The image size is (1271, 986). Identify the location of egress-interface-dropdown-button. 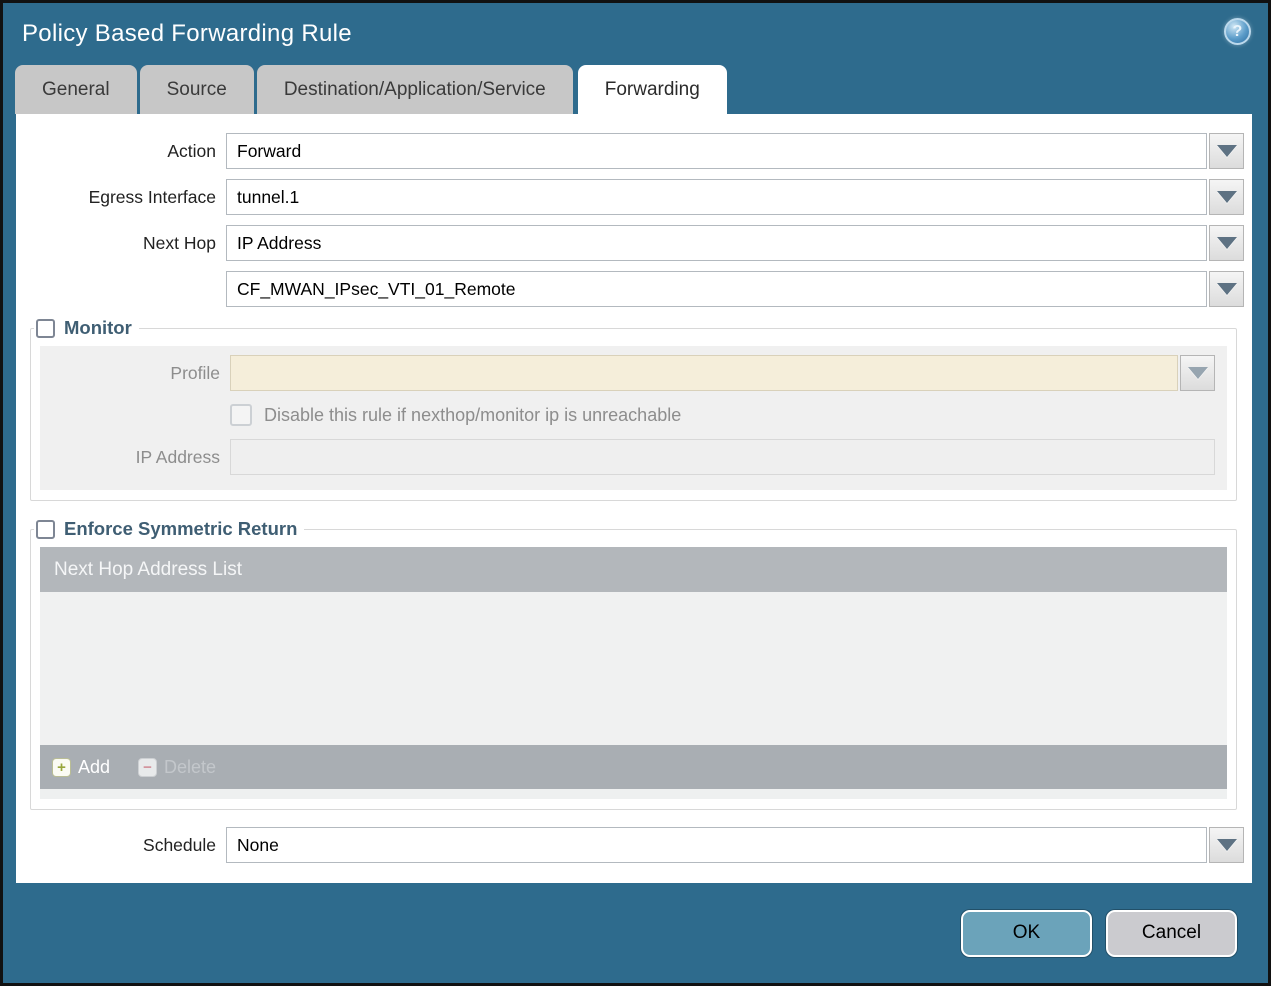
(1226, 197).